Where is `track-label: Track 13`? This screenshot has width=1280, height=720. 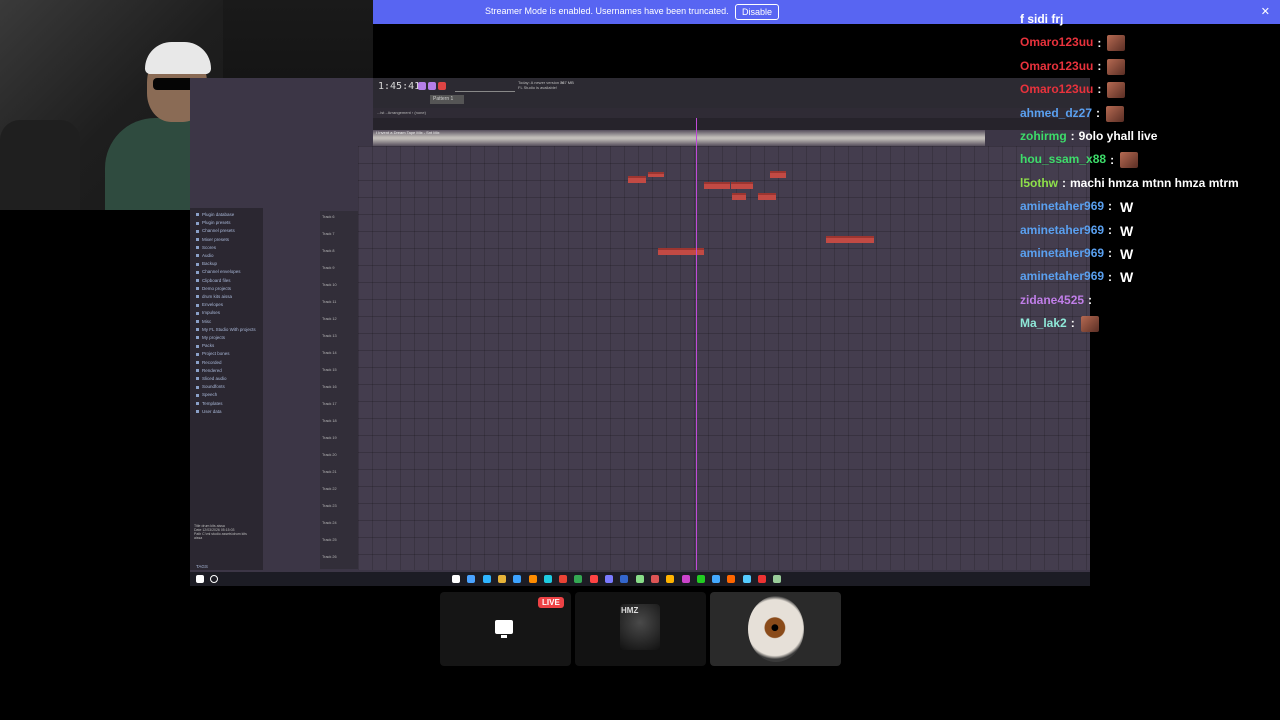
track-label: Track 13 is located at coordinates (329, 336).